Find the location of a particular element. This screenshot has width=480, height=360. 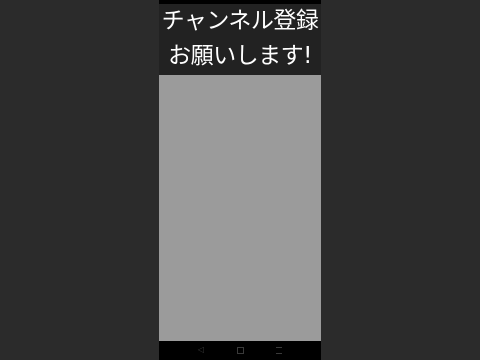

caption-line-1: チャンネル登録 is located at coordinates (240, 21).